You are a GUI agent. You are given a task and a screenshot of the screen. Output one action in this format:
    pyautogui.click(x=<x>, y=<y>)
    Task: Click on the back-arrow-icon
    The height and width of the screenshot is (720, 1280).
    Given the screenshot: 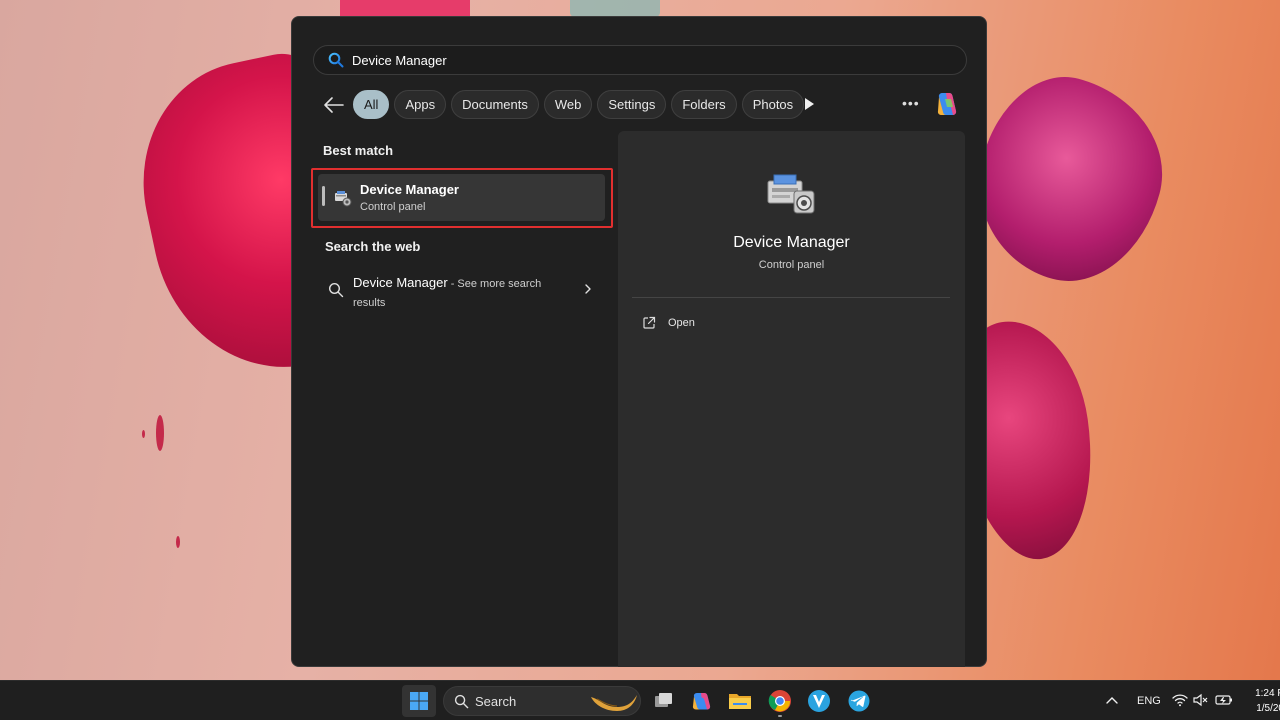 What is the action you would take?
    pyautogui.click(x=334, y=105)
    